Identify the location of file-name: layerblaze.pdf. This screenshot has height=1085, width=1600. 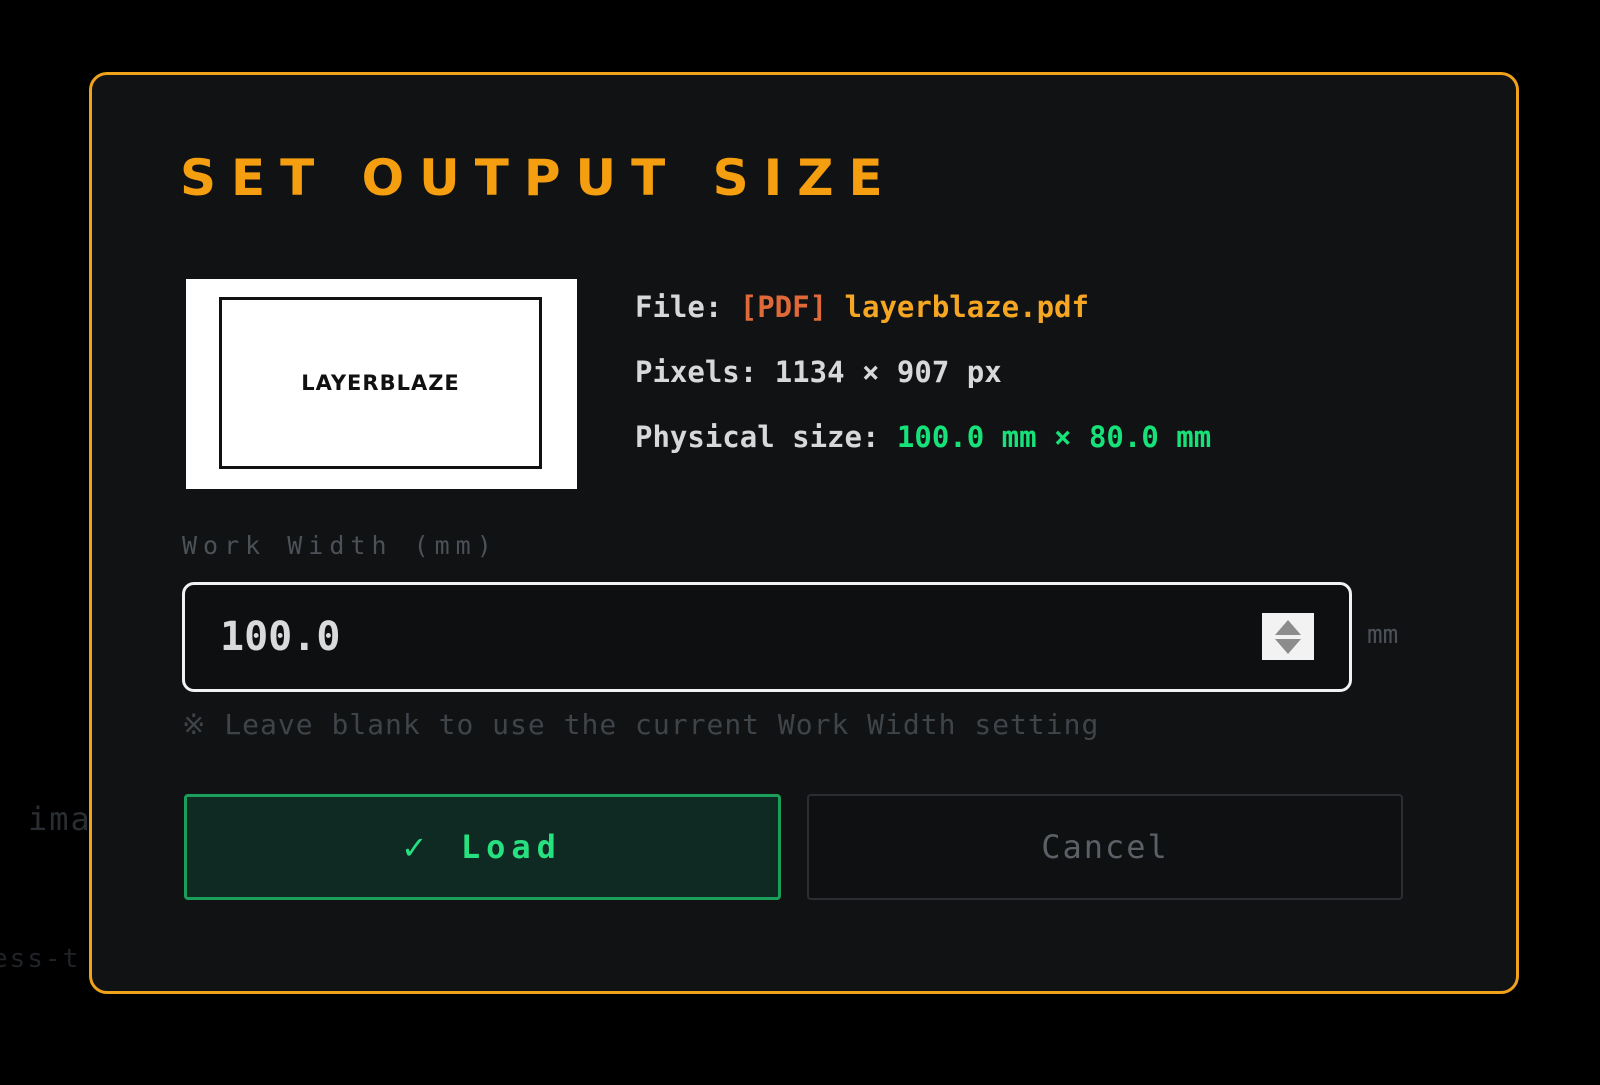
(966, 307).